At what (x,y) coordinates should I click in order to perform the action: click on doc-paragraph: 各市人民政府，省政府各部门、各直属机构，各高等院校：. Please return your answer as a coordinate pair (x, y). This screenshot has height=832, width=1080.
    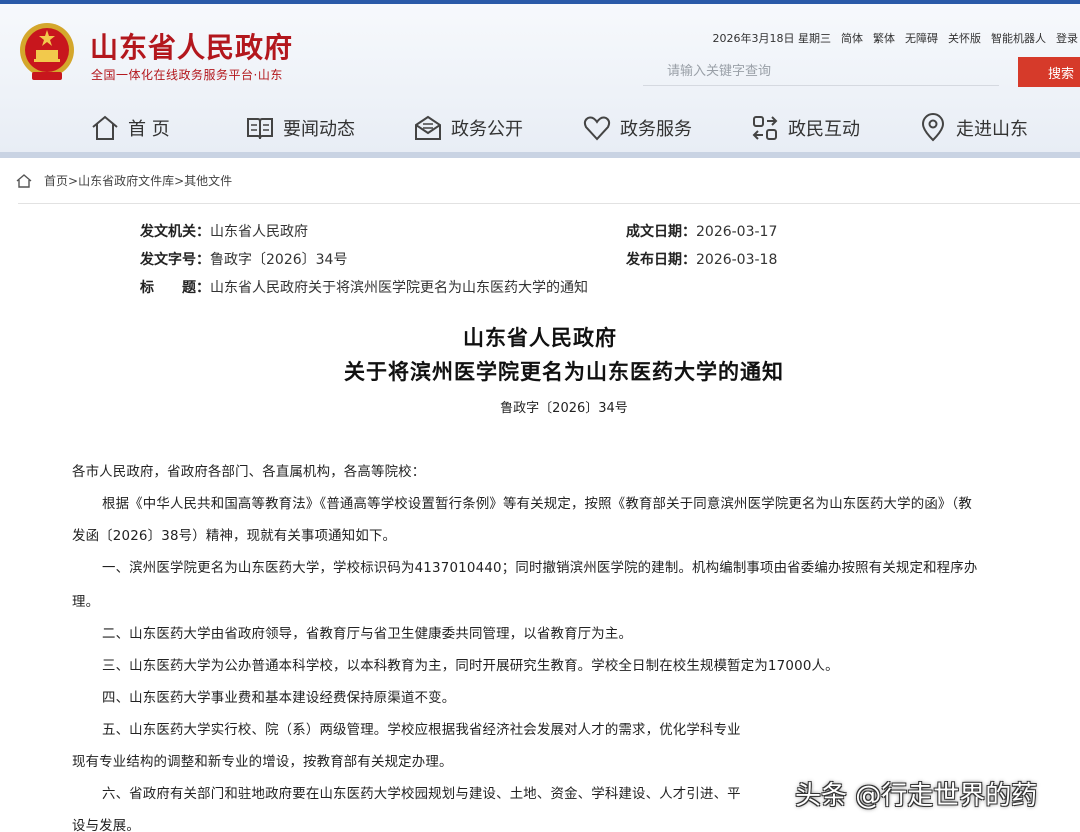
    Looking at the image, I should click on (249, 472).